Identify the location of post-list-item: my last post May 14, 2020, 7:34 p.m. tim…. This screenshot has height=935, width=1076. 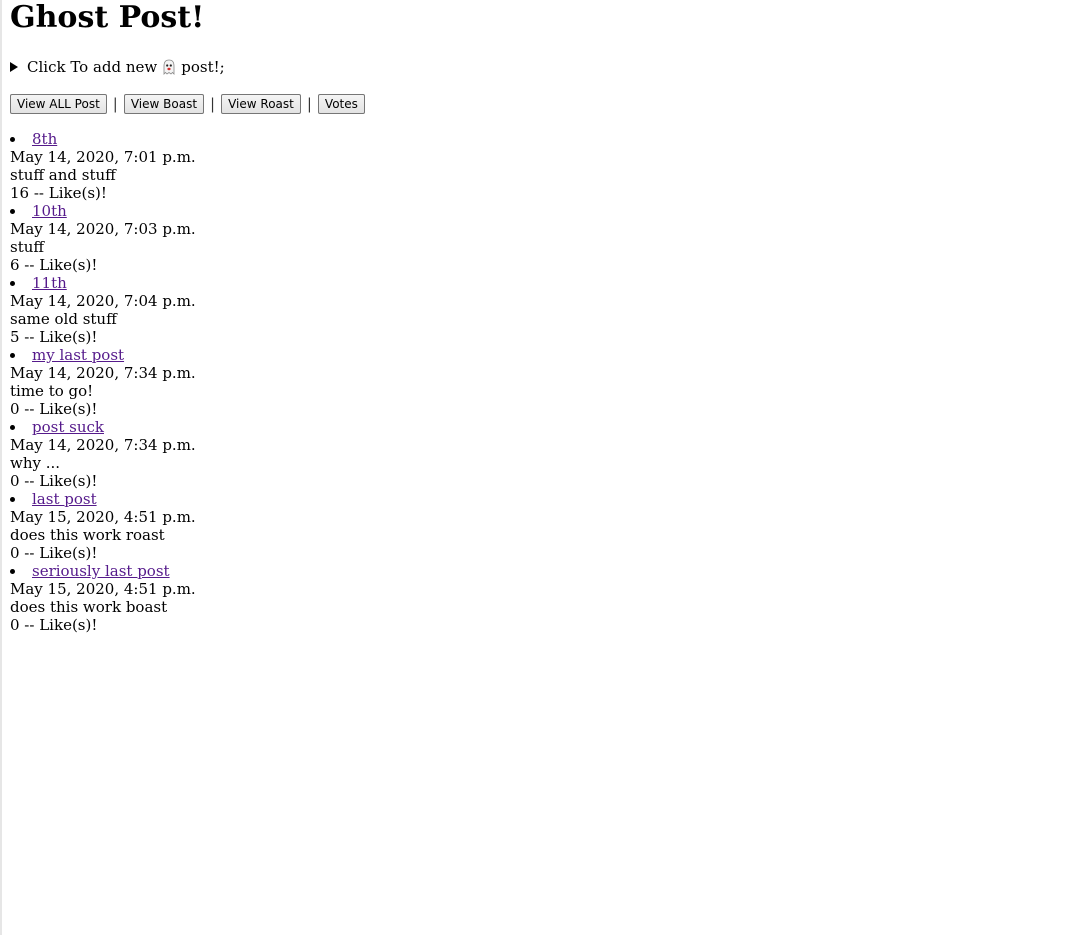
(540, 382).